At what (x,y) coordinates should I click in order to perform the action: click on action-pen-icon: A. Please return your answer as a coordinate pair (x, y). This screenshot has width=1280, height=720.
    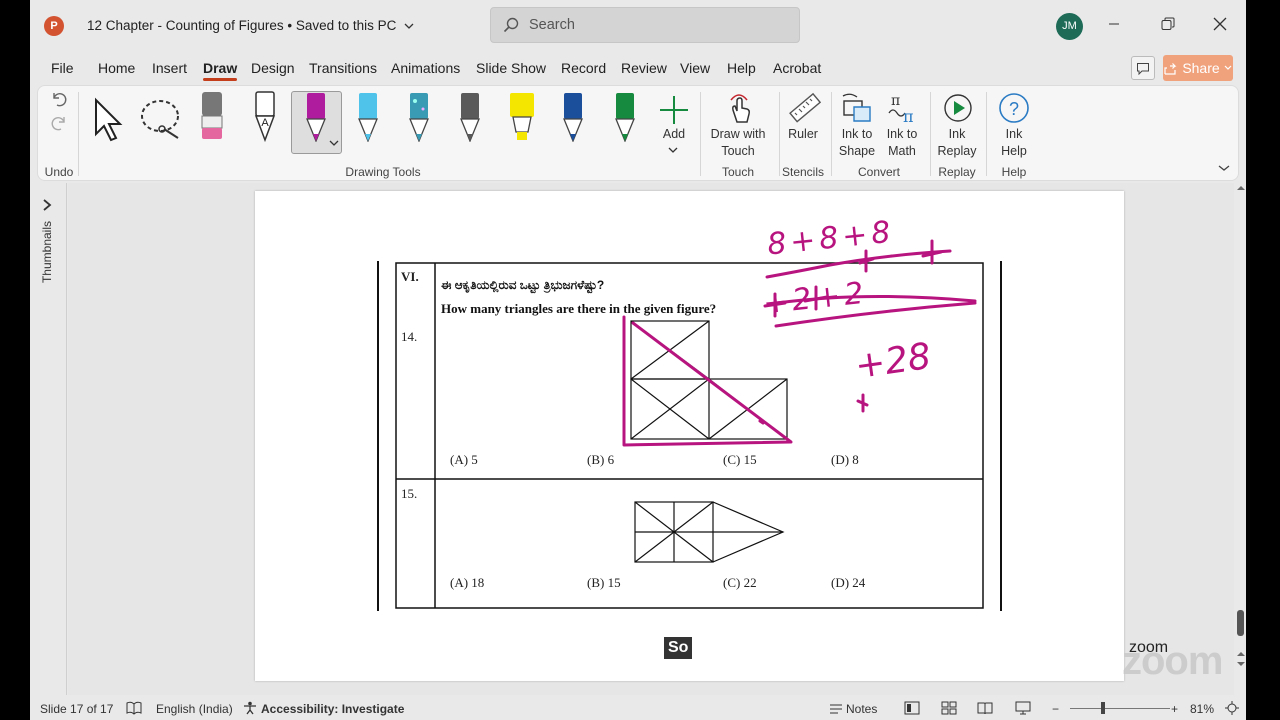
    Looking at the image, I should click on (265, 116).